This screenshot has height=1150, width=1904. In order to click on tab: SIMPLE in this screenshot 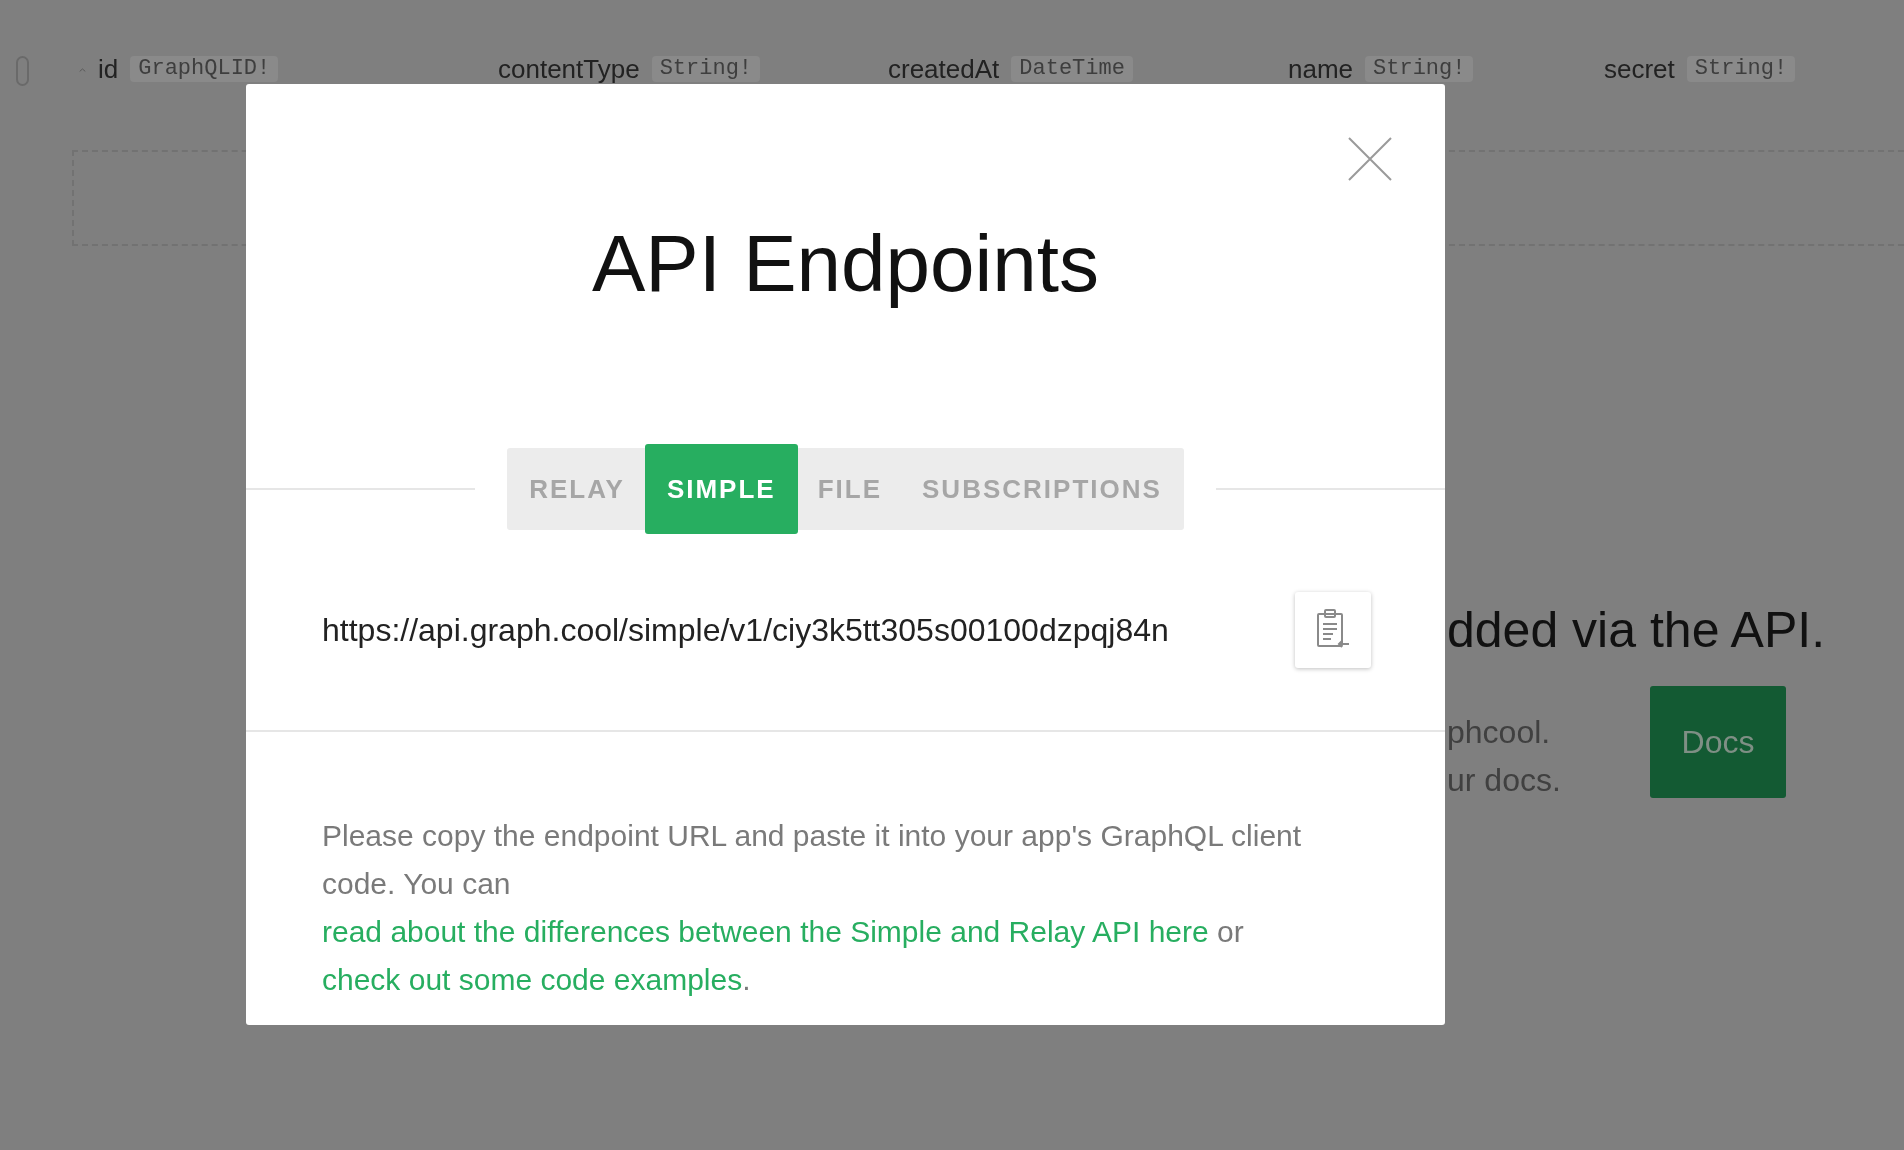, I will do `click(721, 489)`.